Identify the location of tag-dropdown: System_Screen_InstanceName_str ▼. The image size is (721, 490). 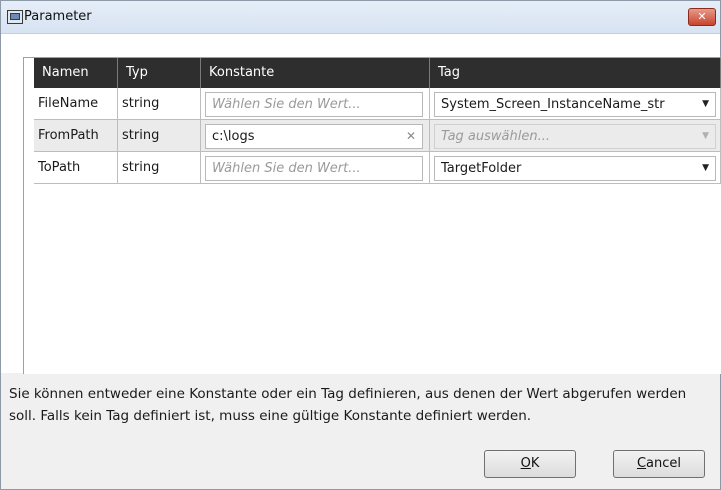
(575, 104).